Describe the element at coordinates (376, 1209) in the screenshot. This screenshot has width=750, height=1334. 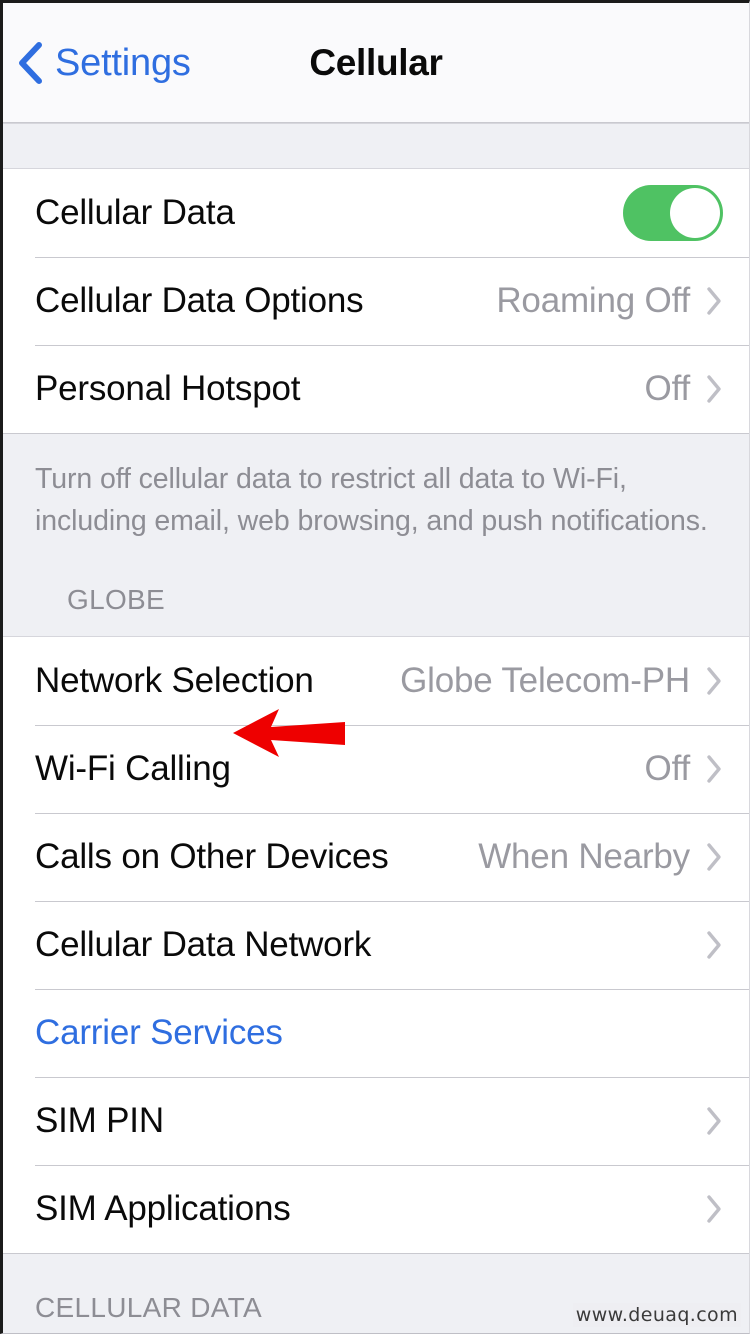
I see `row-sim-applications: SIM Applications` at that location.